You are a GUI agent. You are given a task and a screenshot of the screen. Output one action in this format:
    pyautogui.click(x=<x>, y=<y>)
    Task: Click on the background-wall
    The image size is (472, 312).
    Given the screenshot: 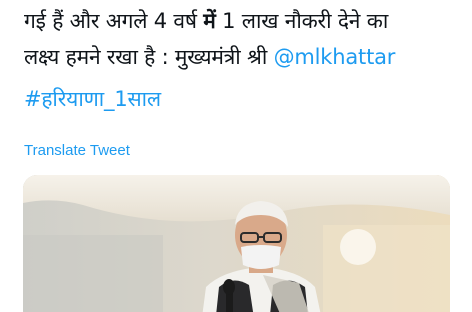 What is the action you would take?
    pyautogui.click(x=93, y=273)
    